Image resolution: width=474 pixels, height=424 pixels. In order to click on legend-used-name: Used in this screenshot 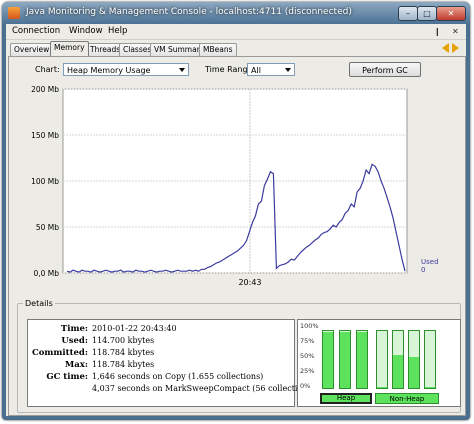, I will do `click(430, 262)`.